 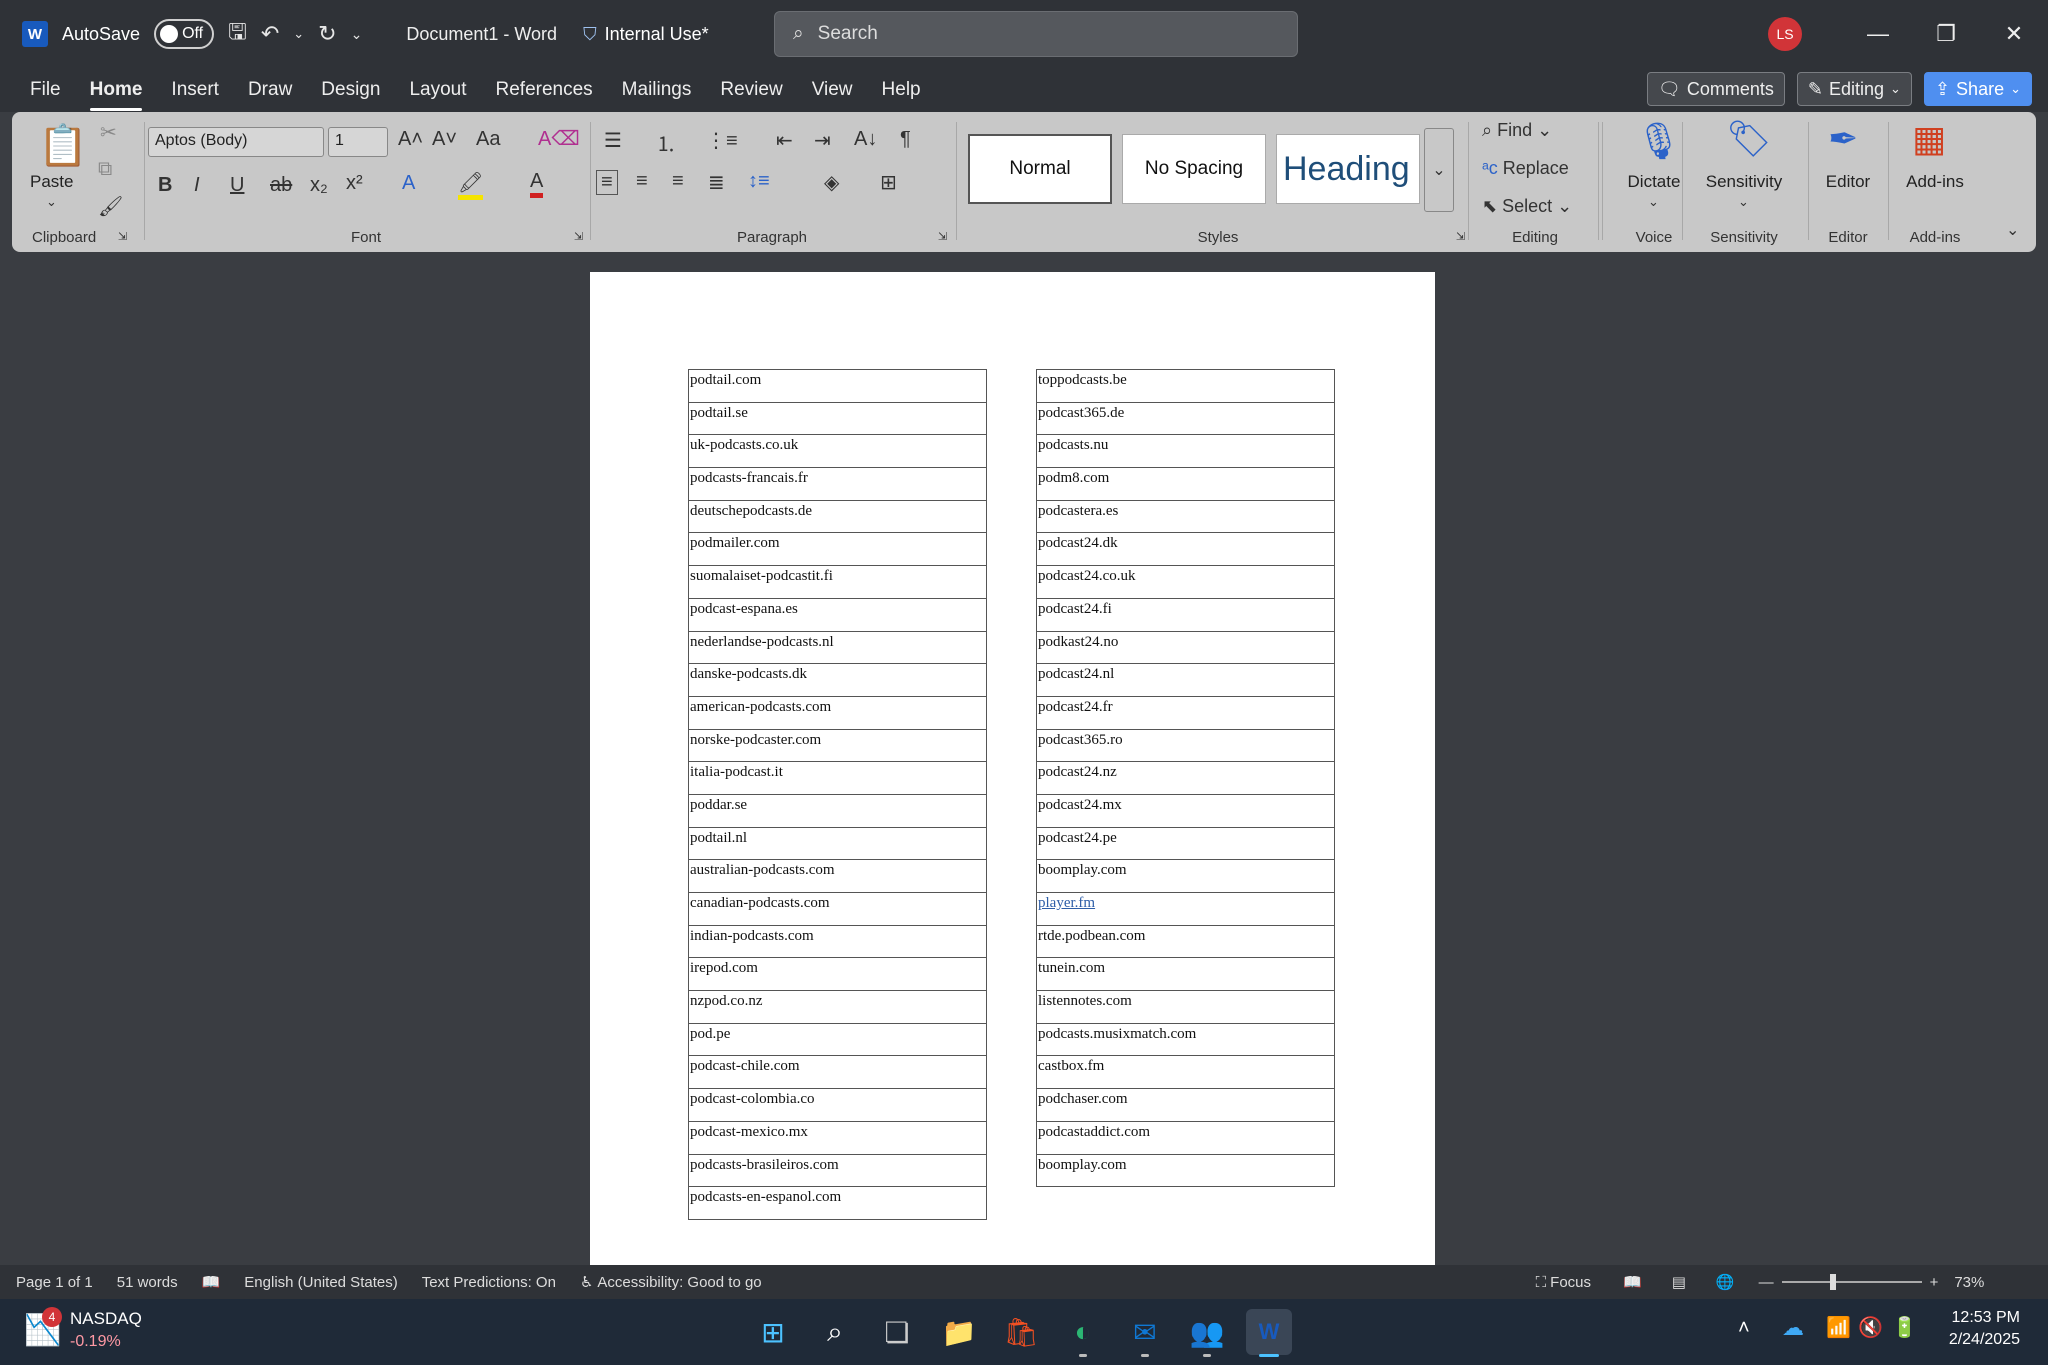 I want to click on table-cell: italia-podcast.it, so click(x=837, y=778).